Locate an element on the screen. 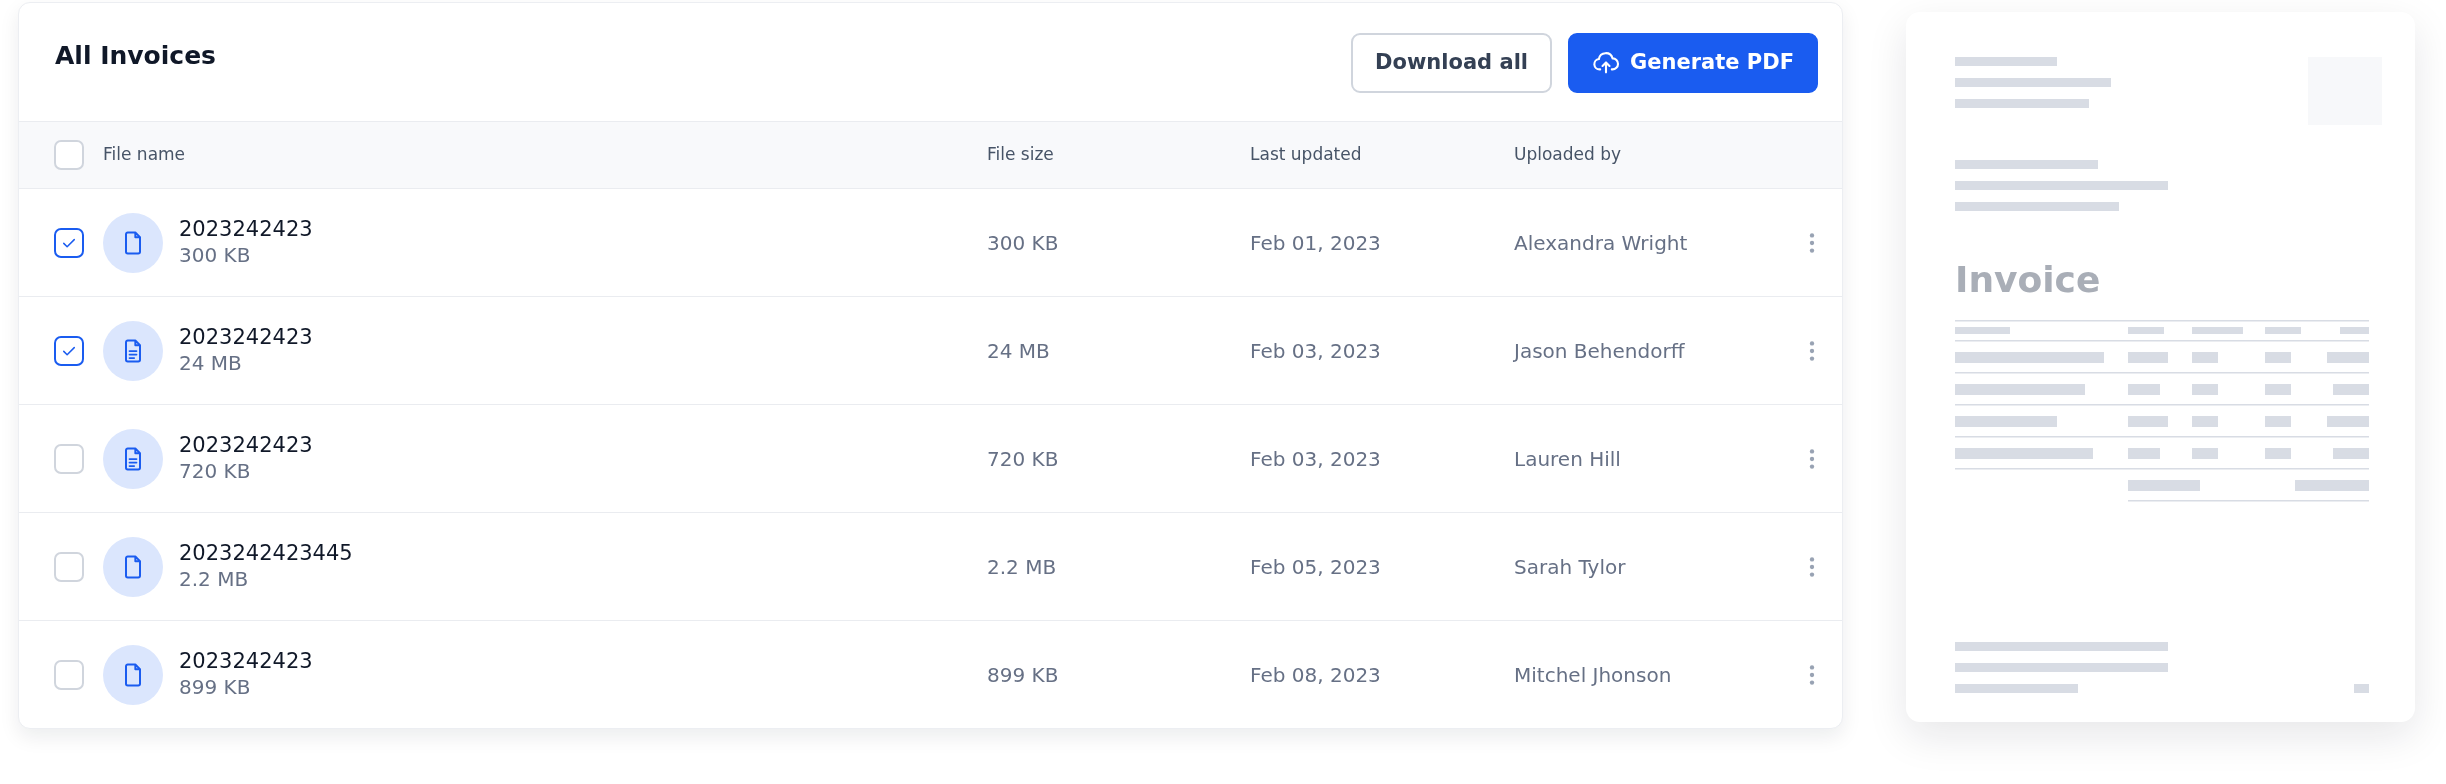 This screenshot has width=2446, height=784. table-cell: 899 KB is located at coordinates (1023, 674).